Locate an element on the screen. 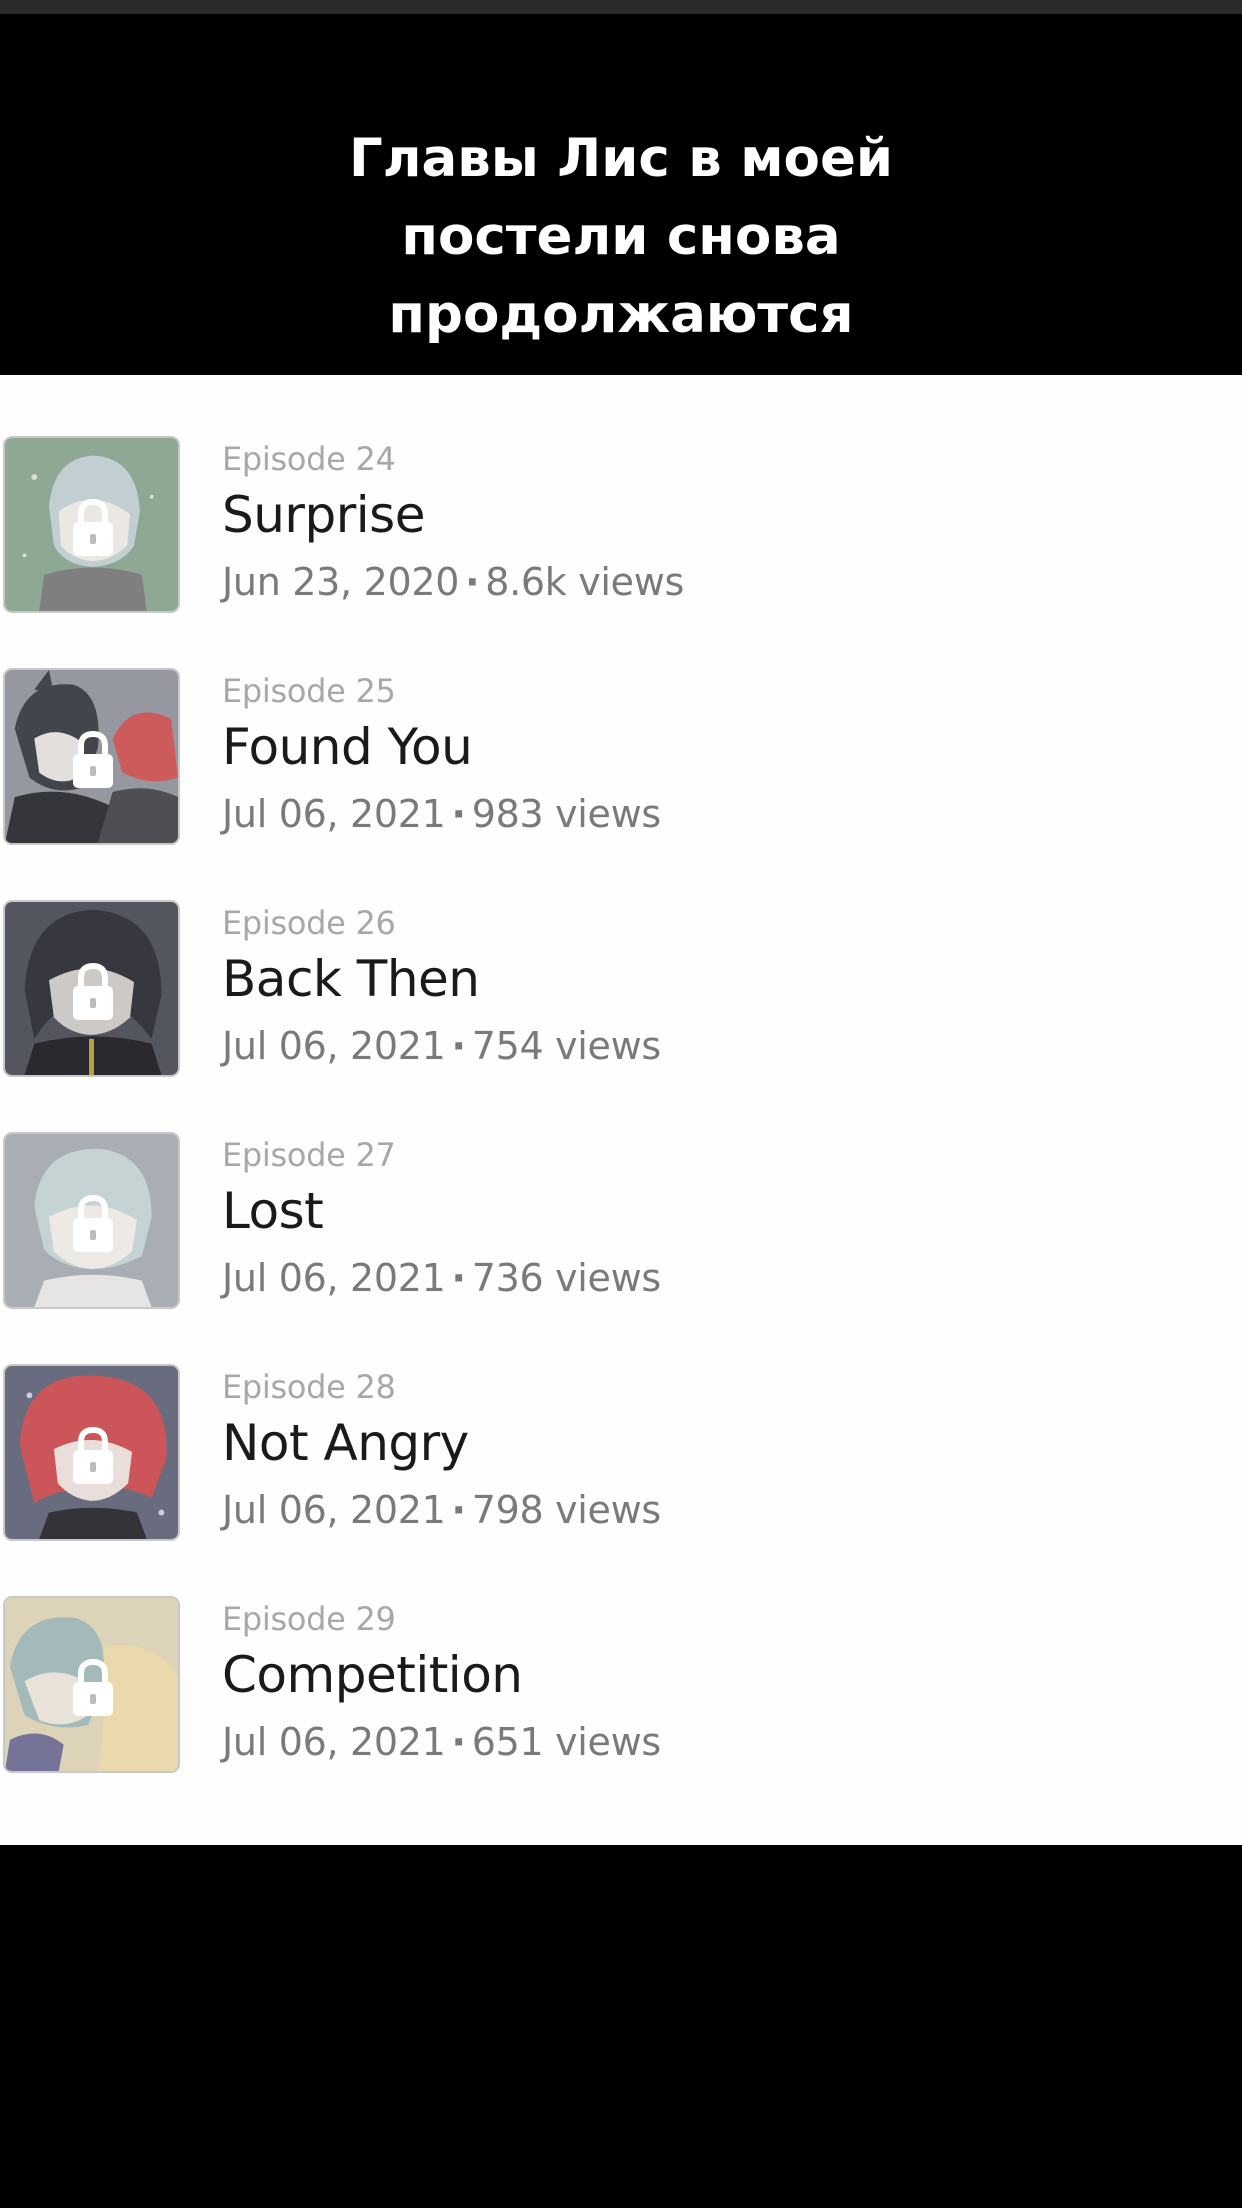 The image size is (1242, 2208). episode-title: Lost is located at coordinates (273, 1211).